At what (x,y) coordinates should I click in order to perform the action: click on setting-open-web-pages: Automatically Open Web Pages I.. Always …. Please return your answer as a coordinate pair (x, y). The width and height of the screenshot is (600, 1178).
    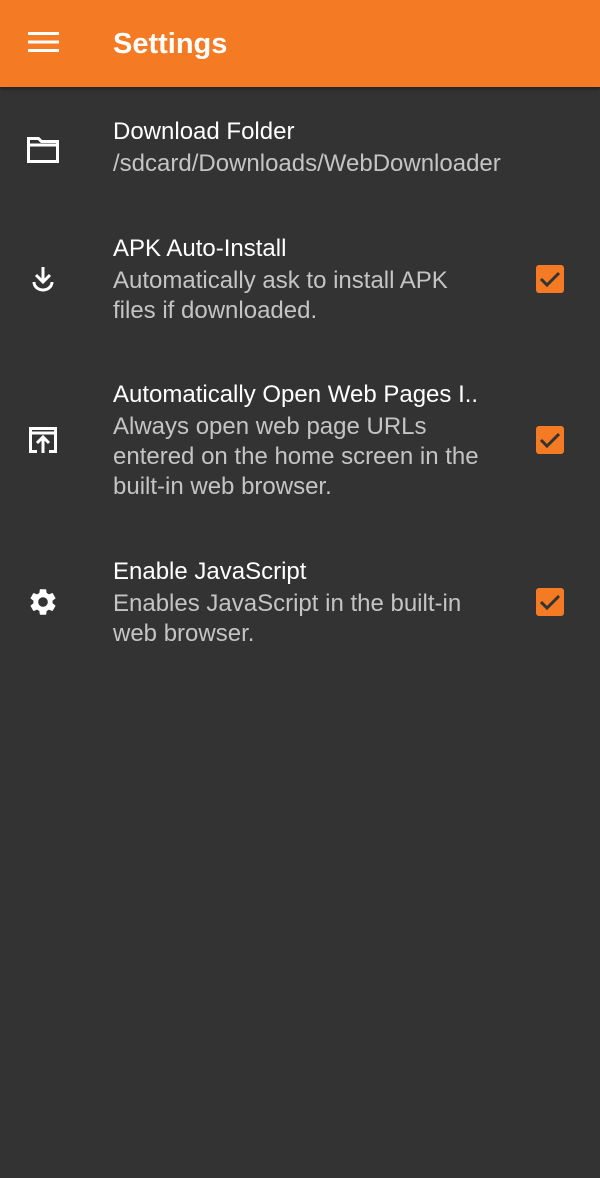
    Looking at the image, I should click on (300, 444).